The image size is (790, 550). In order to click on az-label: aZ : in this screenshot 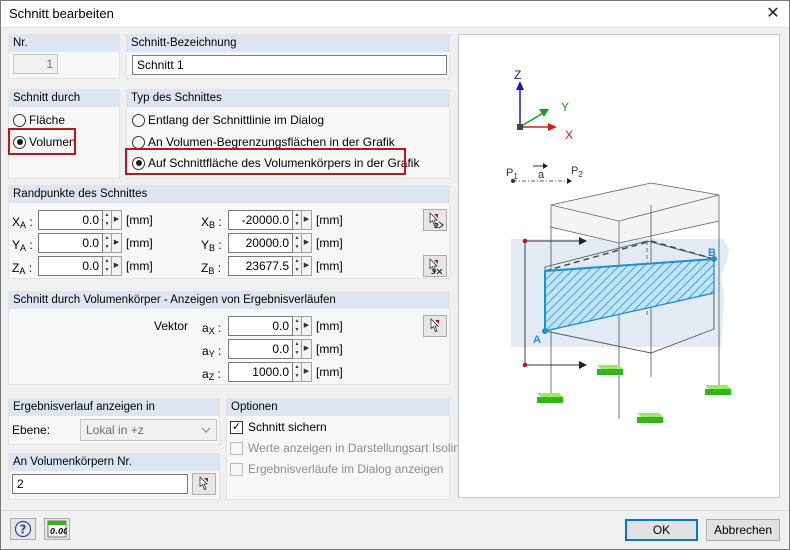, I will do `click(211, 374)`.